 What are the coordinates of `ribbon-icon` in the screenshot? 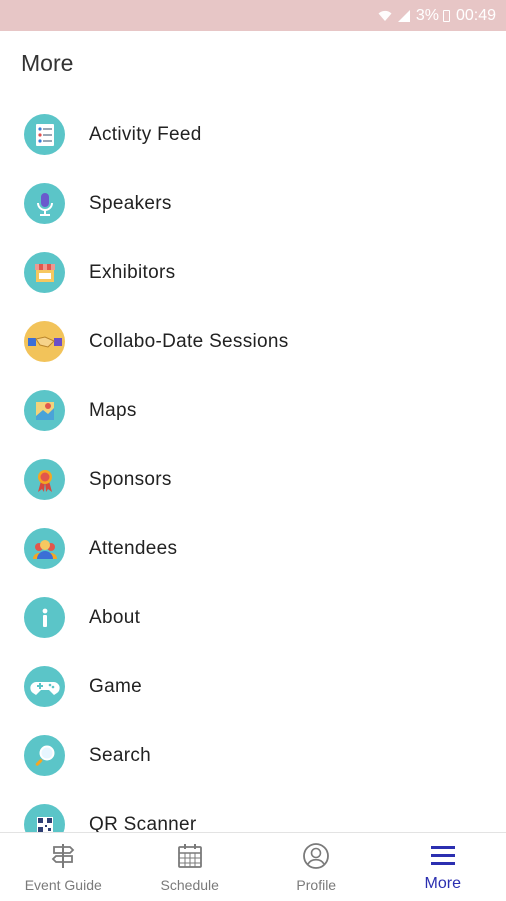 It's located at (44, 479).